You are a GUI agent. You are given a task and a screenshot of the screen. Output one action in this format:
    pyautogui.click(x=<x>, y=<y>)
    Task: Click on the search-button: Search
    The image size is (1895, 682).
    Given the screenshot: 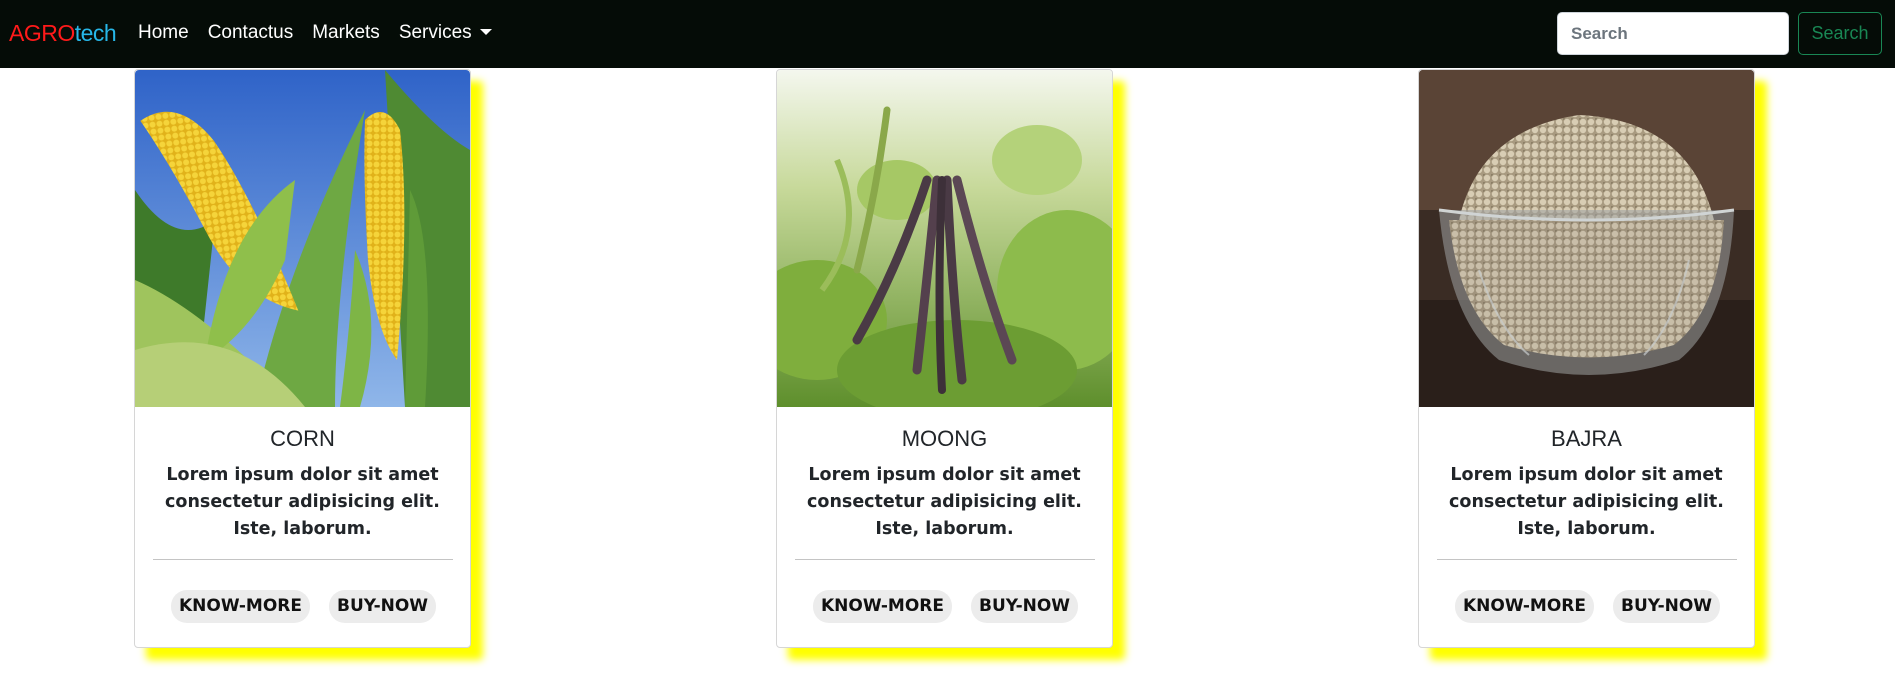 What is the action you would take?
    pyautogui.click(x=1840, y=33)
    